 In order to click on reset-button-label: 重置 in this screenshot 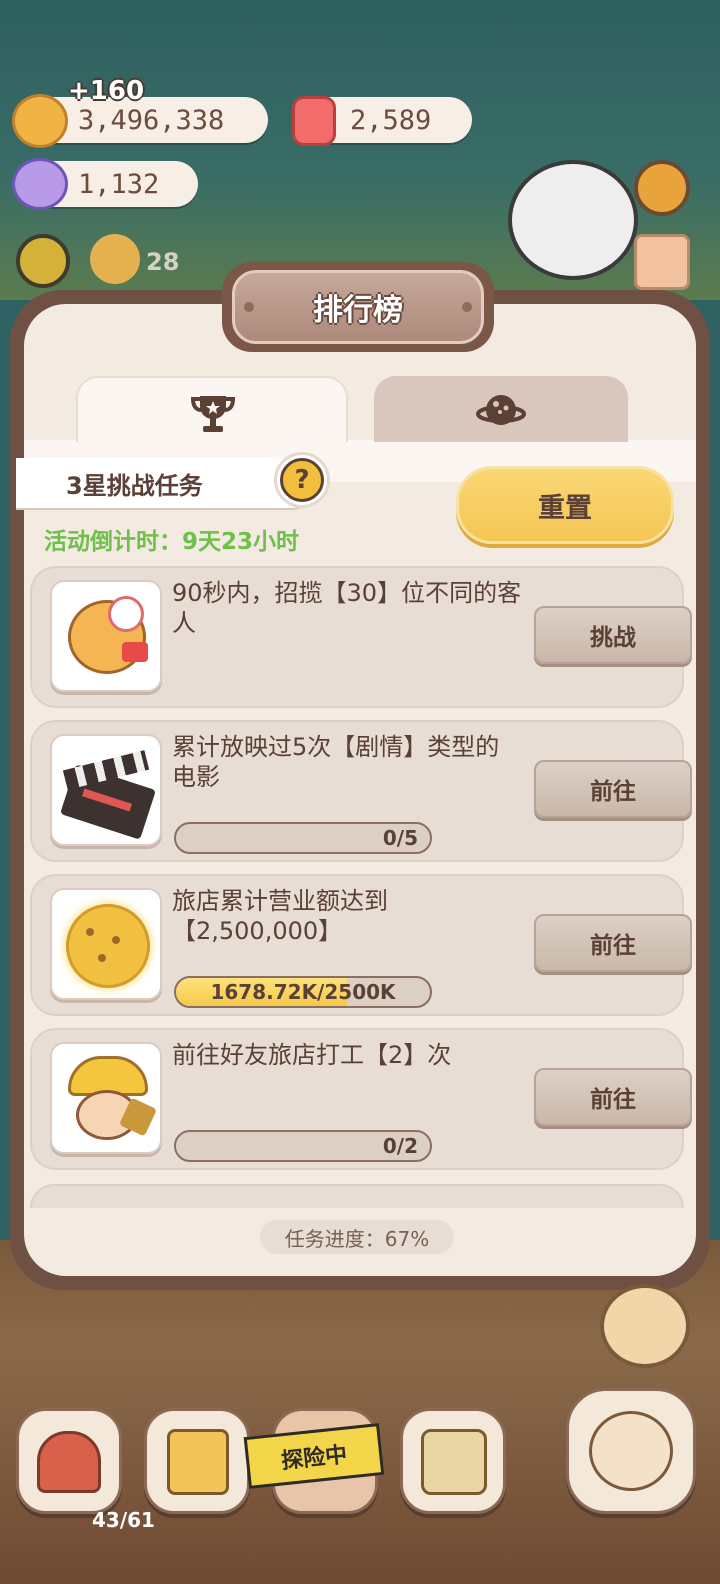, I will do `click(565, 508)`.